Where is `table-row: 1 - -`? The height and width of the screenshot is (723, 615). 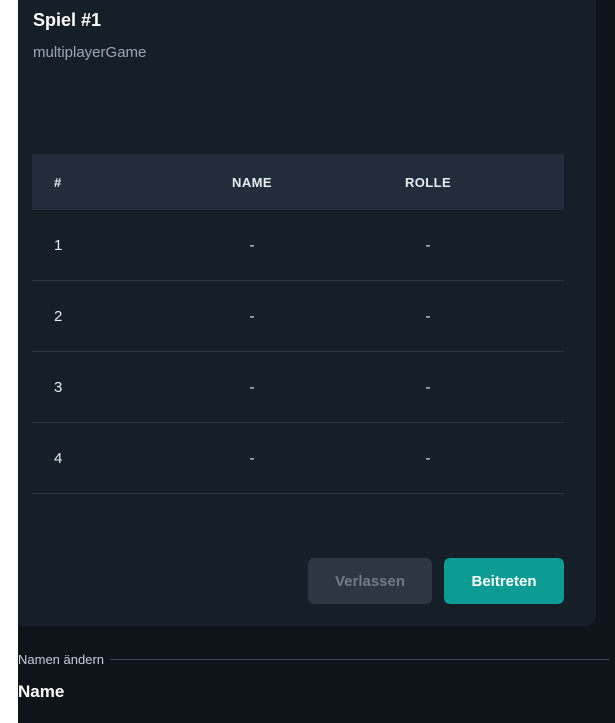 table-row: 1 - - is located at coordinates (298, 245).